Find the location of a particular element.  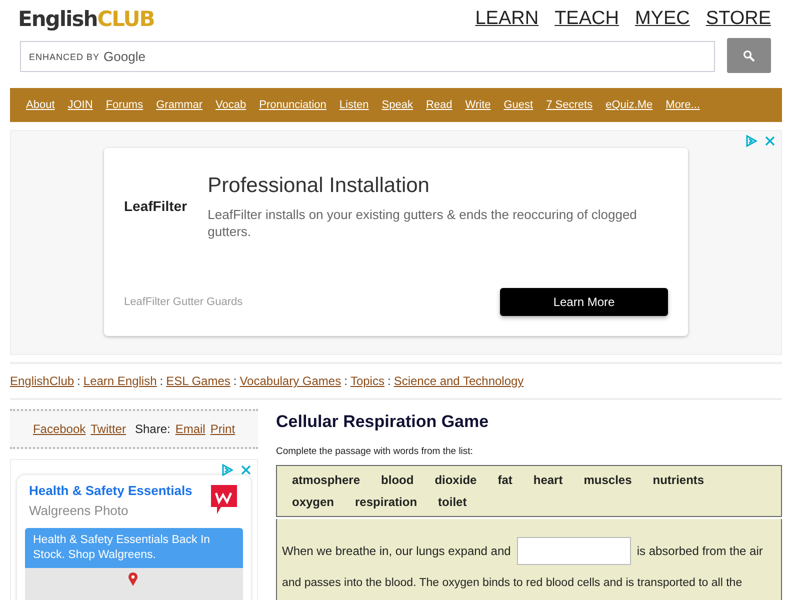

breadcrumb-link: EnglishClub is located at coordinates (42, 381).